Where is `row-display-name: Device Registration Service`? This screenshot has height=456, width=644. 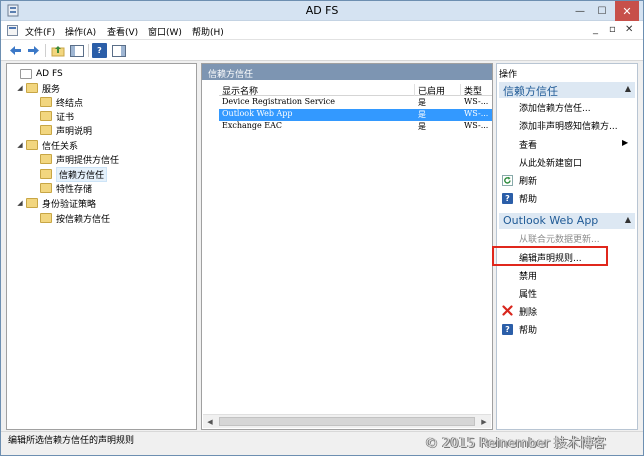
row-display-name: Device Registration Service is located at coordinates (278, 101).